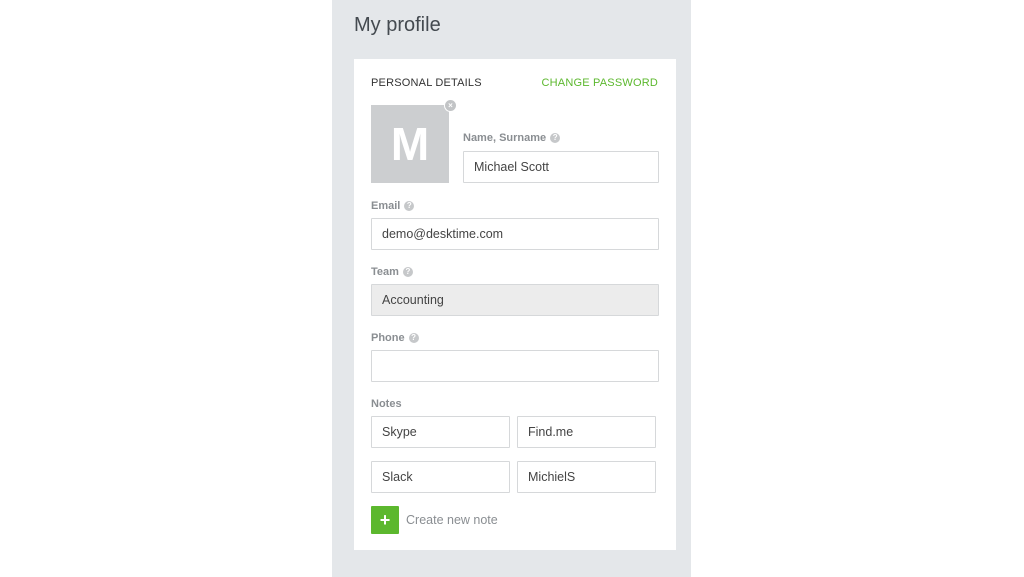 The image size is (1024, 577). I want to click on name-label: Name, Surname ?, so click(512, 138).